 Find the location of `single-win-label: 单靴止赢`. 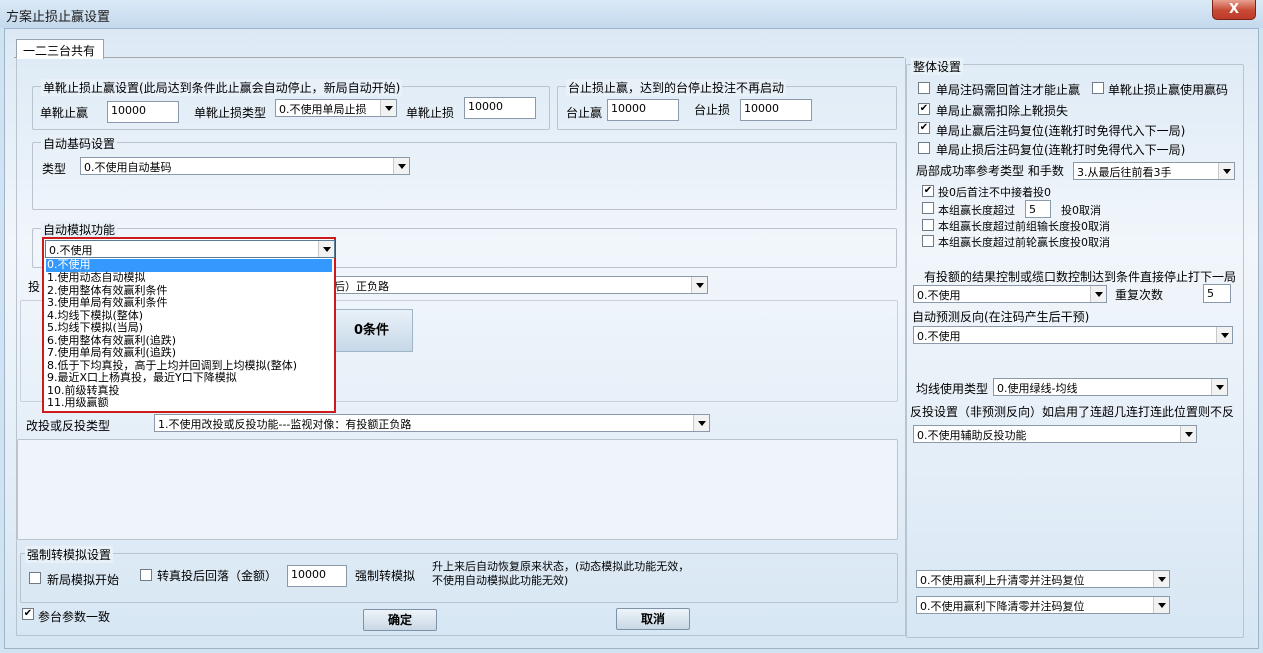

single-win-label: 单靴止赢 is located at coordinates (64, 113).